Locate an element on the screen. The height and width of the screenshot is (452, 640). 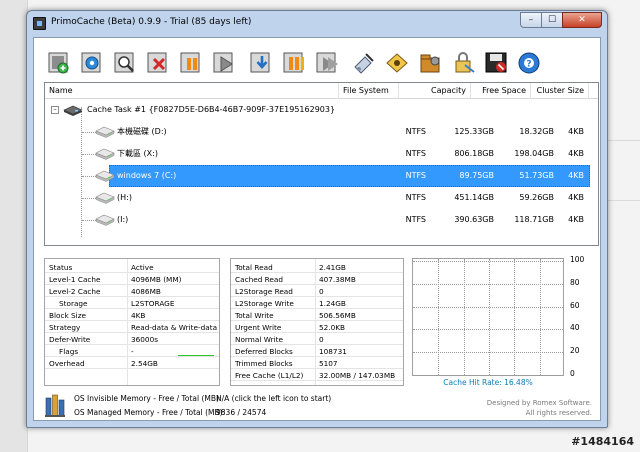
stat-label: Strategy is located at coordinates (65, 327).